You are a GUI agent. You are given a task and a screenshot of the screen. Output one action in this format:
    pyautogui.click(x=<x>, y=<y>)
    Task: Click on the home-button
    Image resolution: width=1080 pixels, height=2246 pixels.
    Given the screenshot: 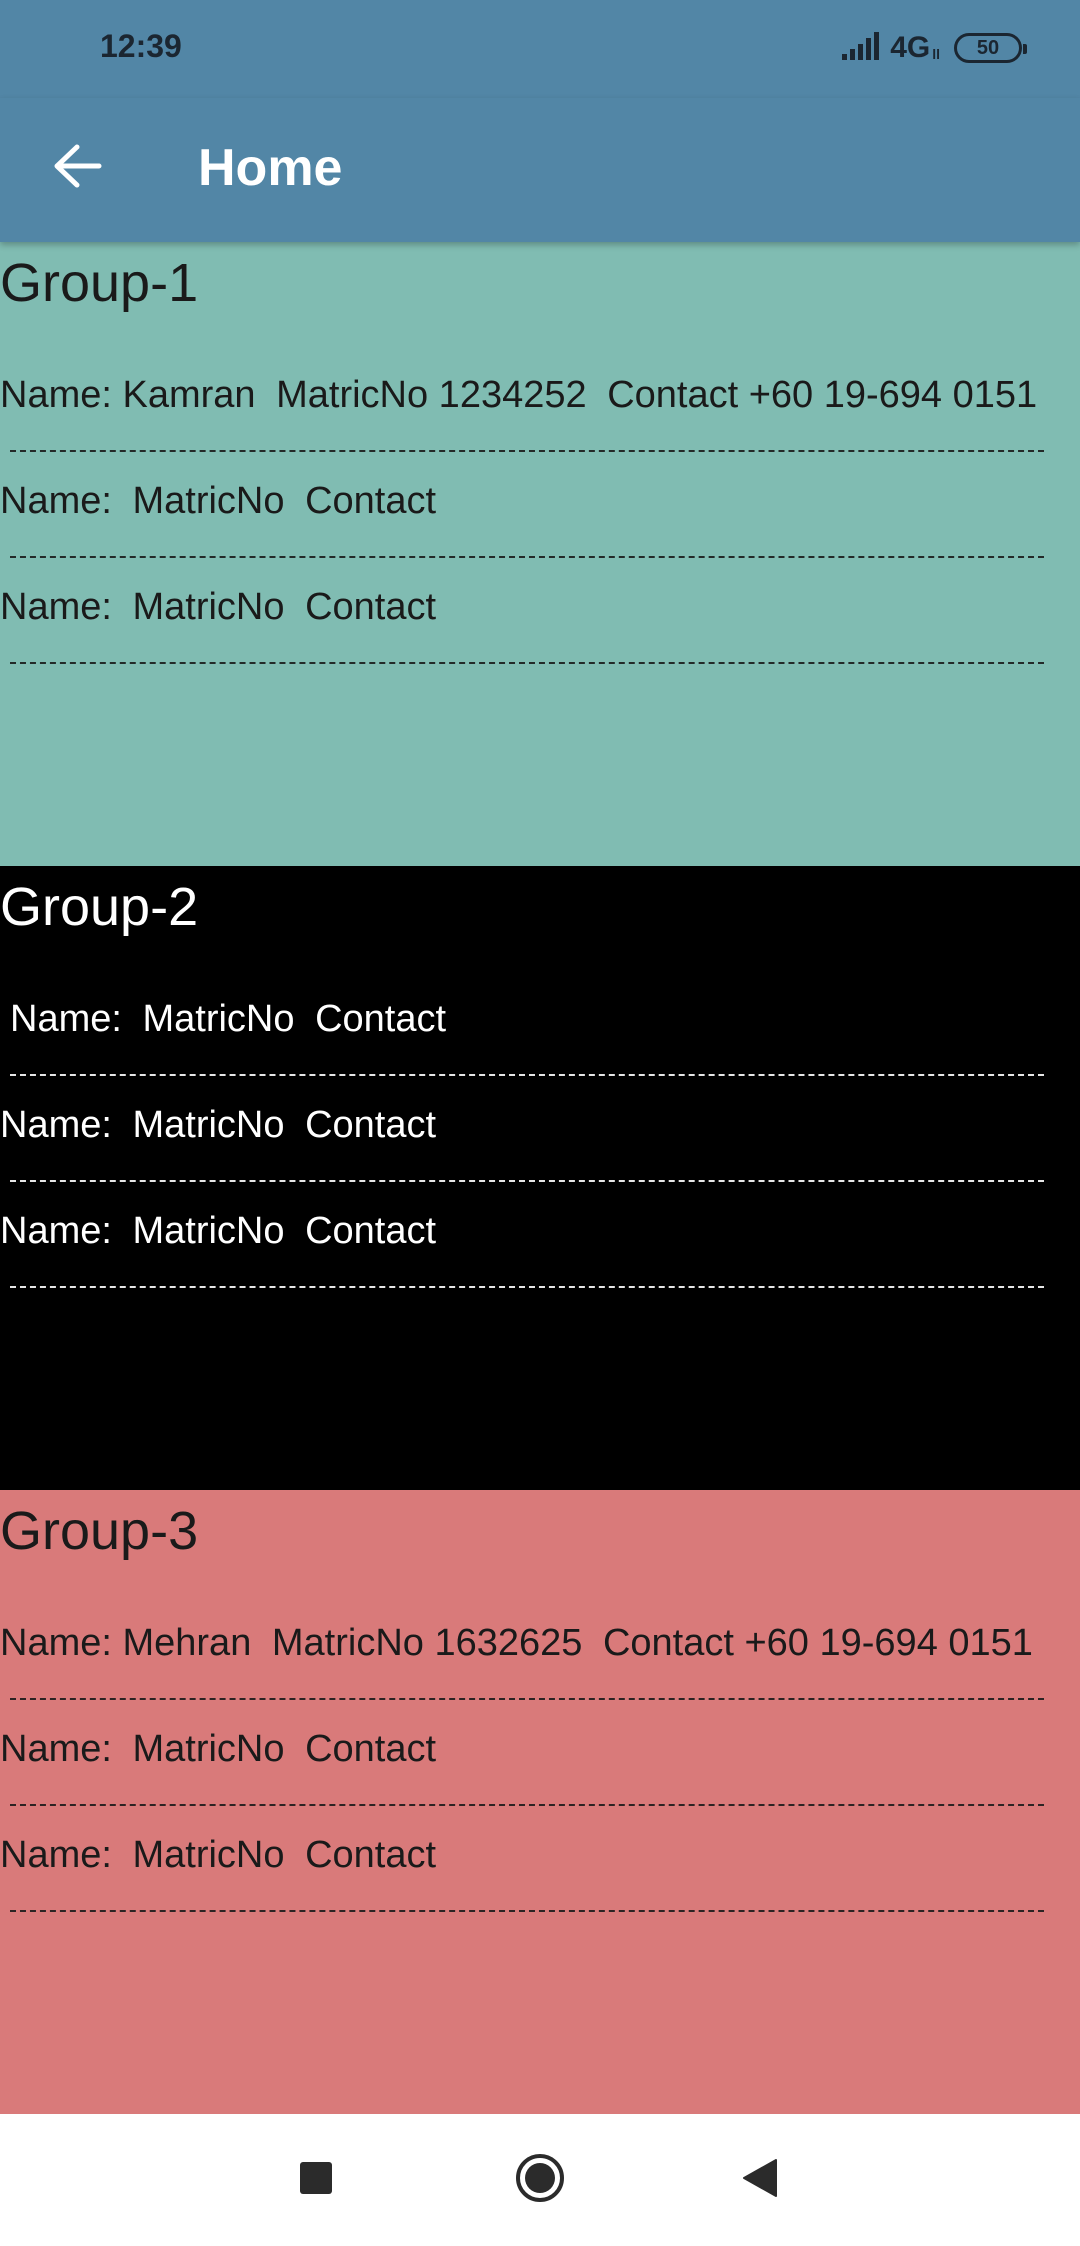 What is the action you would take?
    pyautogui.click(x=540, y=2180)
    